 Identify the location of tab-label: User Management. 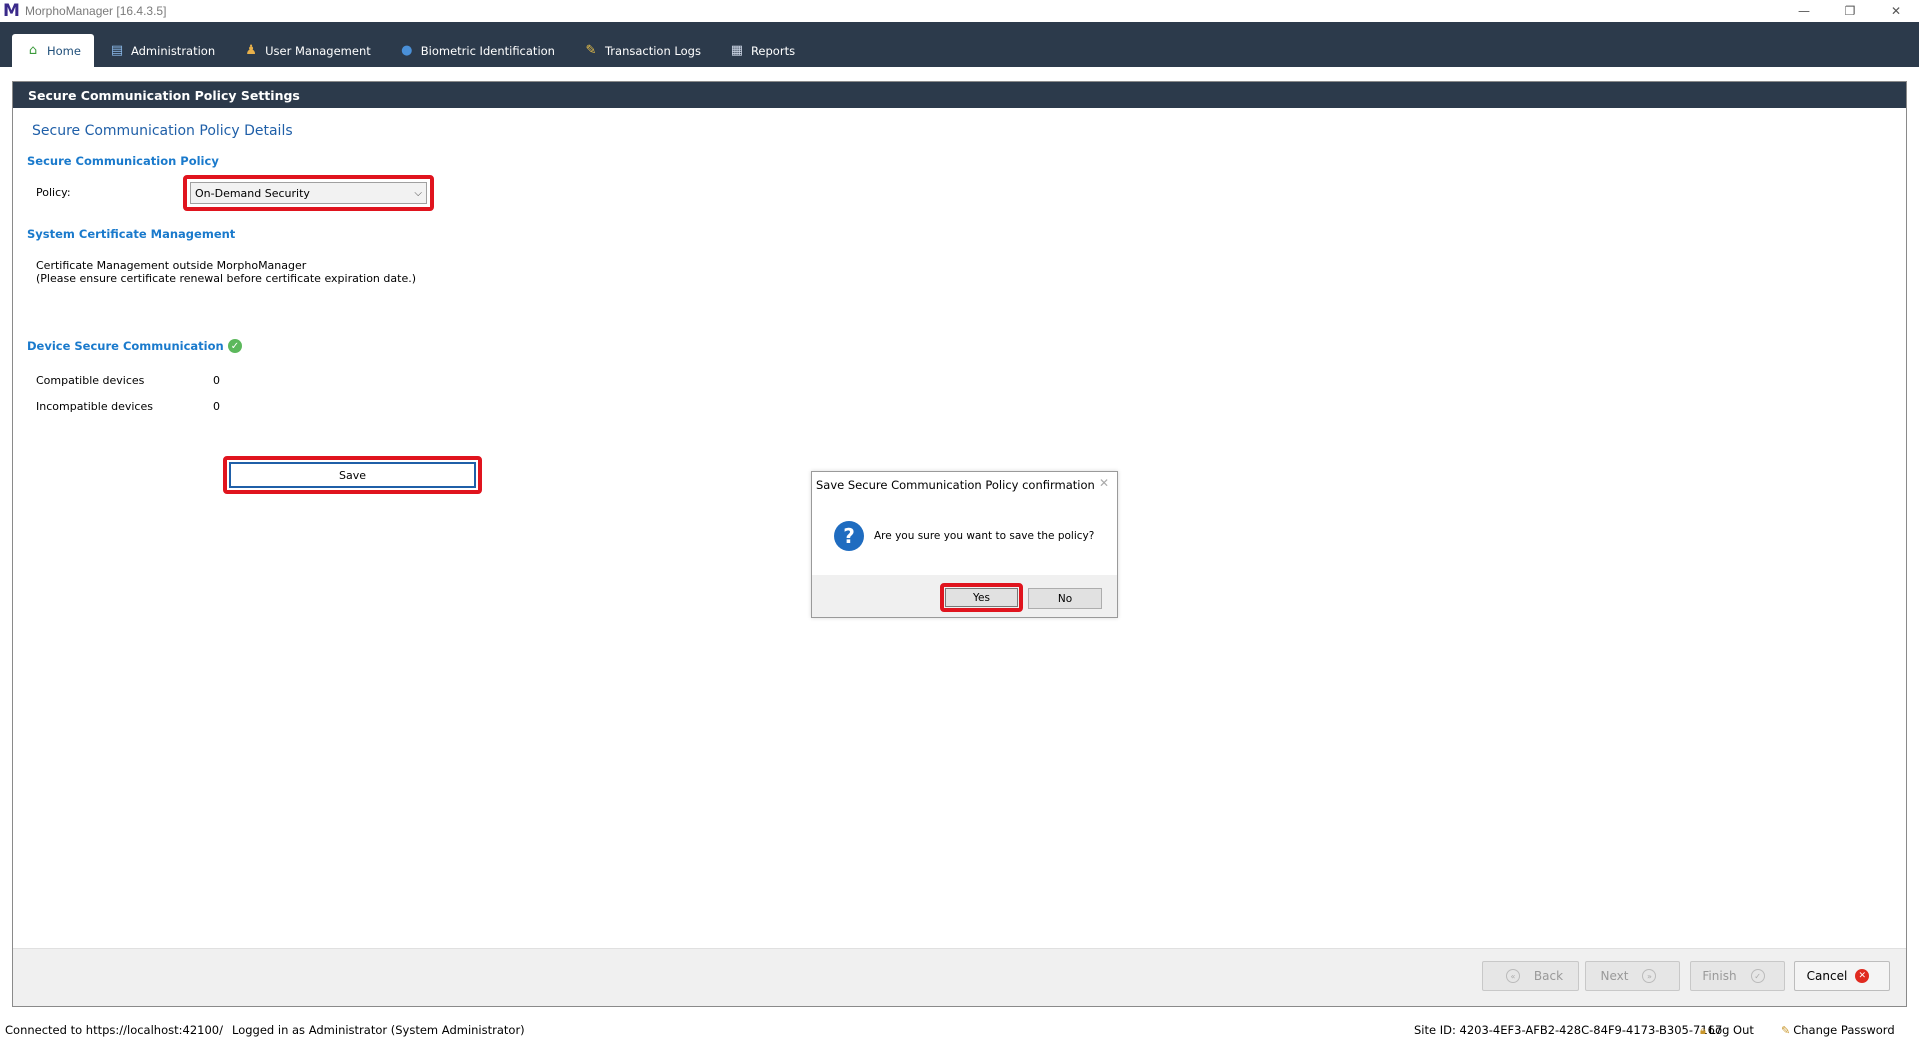
(318, 50).